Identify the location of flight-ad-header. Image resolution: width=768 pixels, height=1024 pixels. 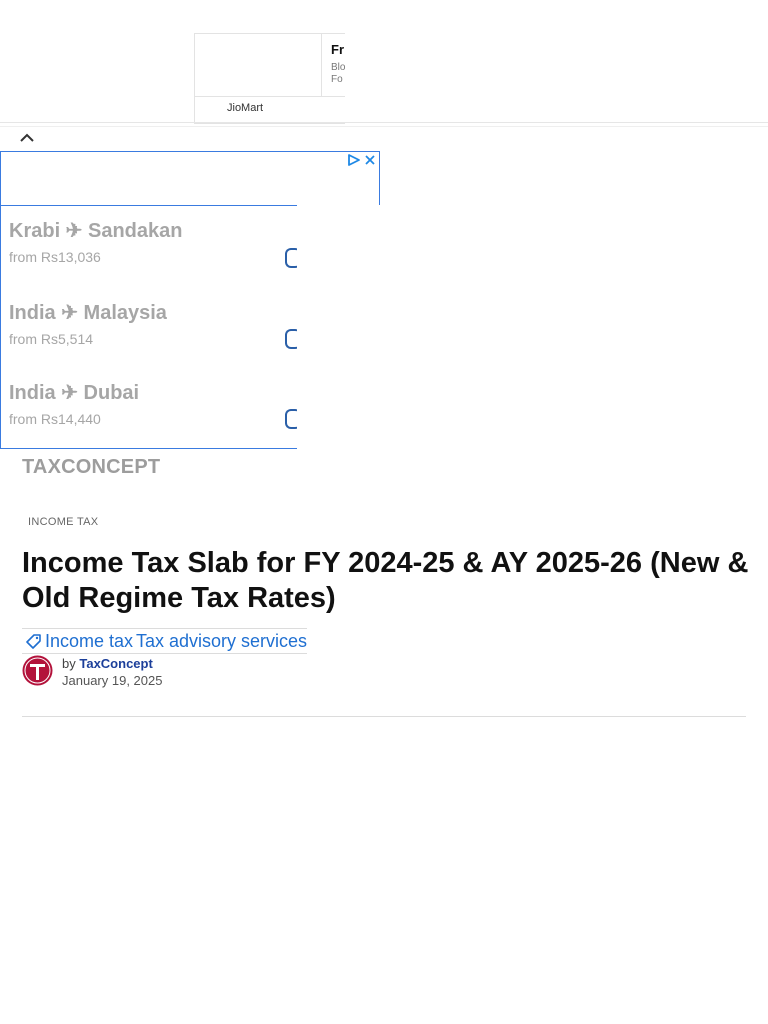
(190, 179).